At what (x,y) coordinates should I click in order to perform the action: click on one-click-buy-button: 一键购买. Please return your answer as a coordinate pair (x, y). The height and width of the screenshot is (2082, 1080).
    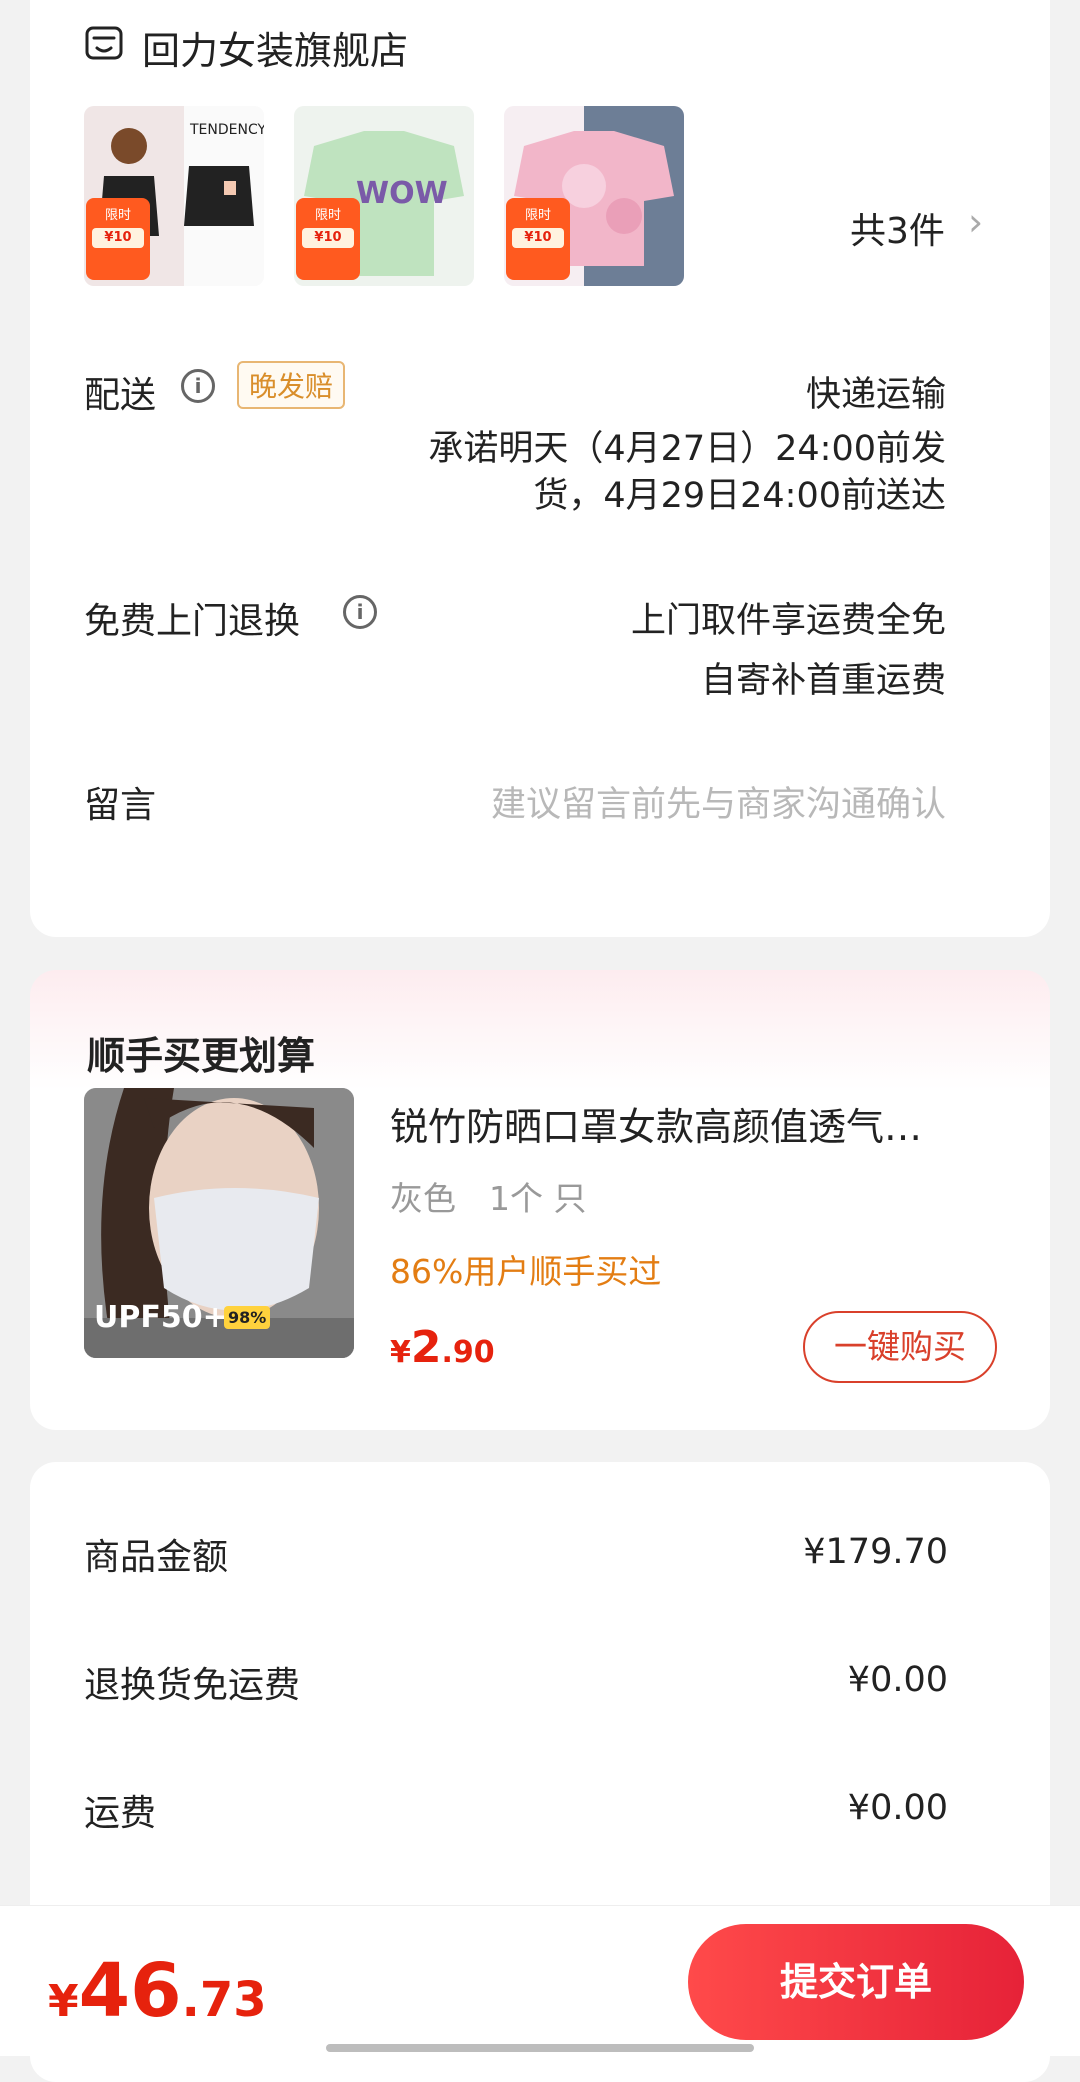
    Looking at the image, I should click on (900, 1347).